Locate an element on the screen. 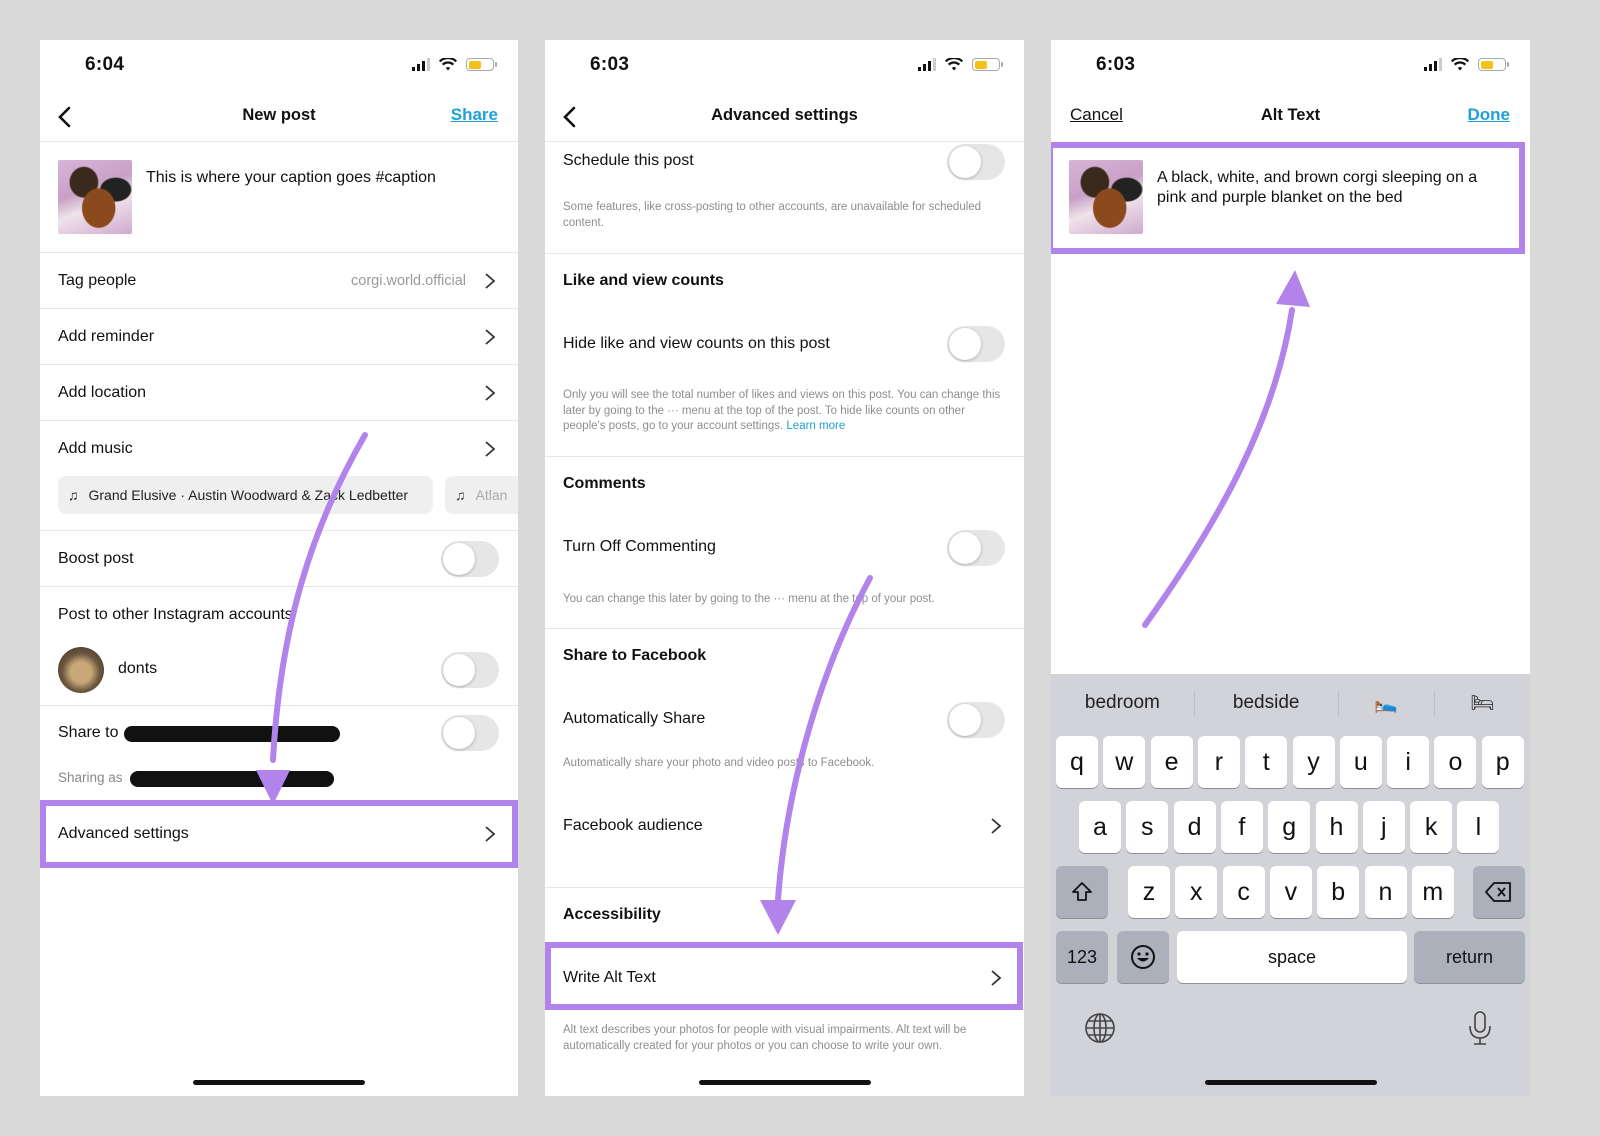 The width and height of the screenshot is (1600, 1136). add-music-label: Add music is located at coordinates (95, 448).